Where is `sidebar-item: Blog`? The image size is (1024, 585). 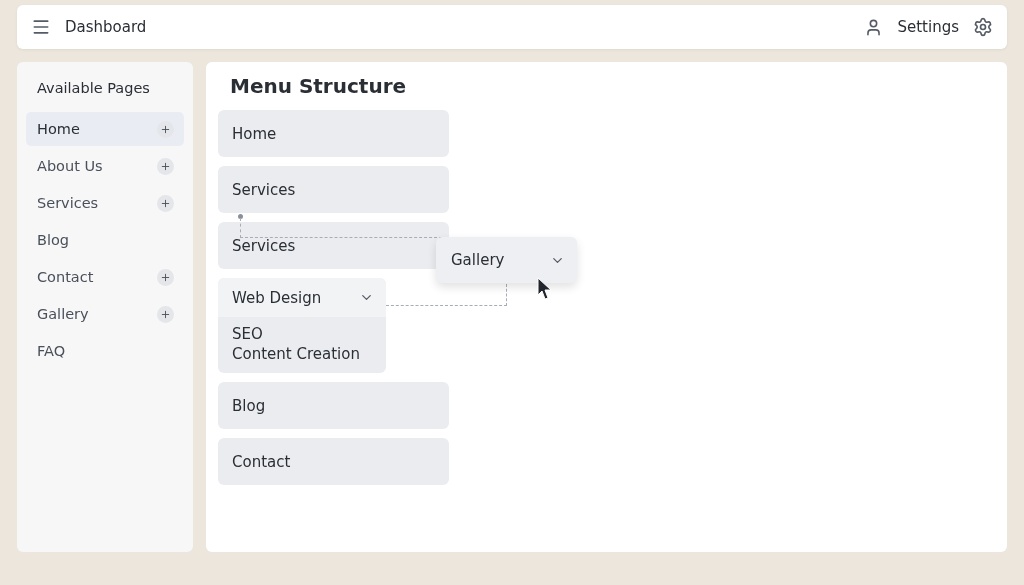
sidebar-item: Blog is located at coordinates (105, 240).